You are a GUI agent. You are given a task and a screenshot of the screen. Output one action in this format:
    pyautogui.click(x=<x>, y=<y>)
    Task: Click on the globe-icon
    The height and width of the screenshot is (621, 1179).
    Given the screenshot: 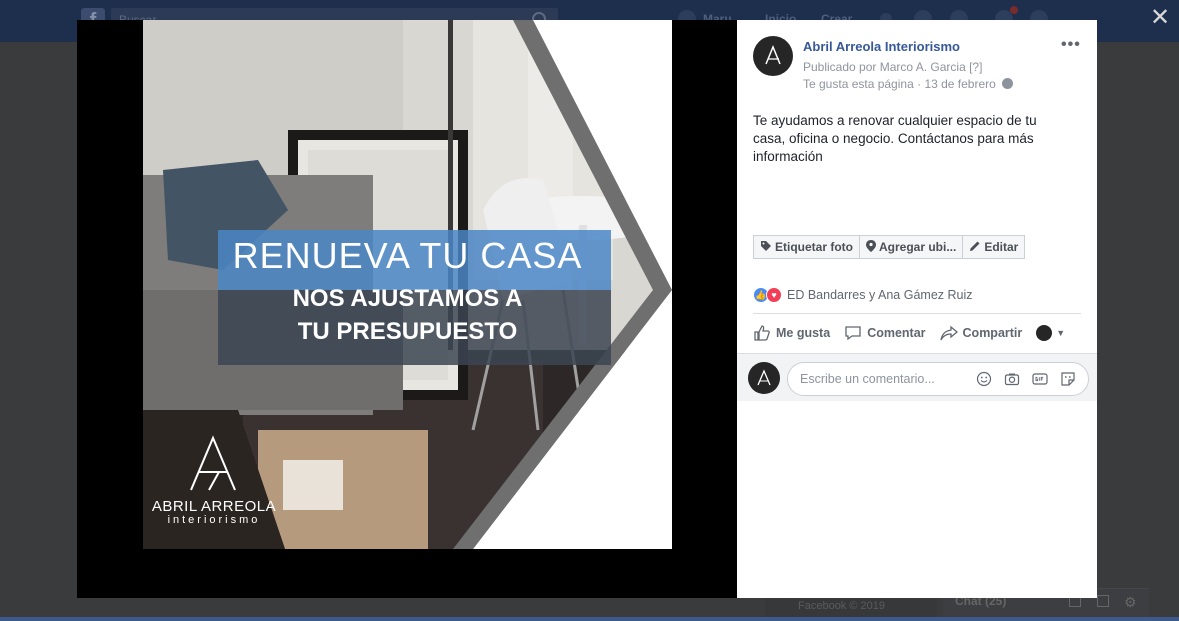 What is the action you would take?
    pyautogui.click(x=1008, y=83)
    